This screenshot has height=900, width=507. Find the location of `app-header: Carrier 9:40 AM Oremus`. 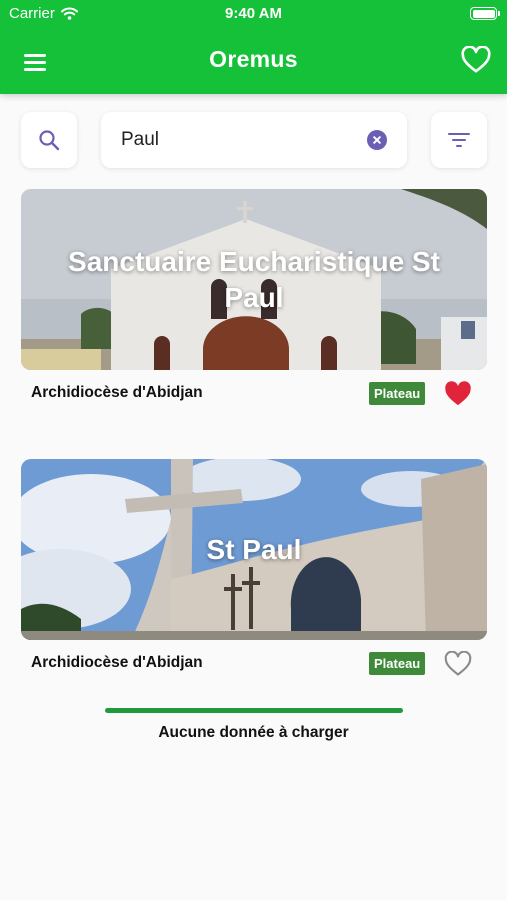

app-header: Carrier 9:40 AM Oremus is located at coordinates (253, 47).